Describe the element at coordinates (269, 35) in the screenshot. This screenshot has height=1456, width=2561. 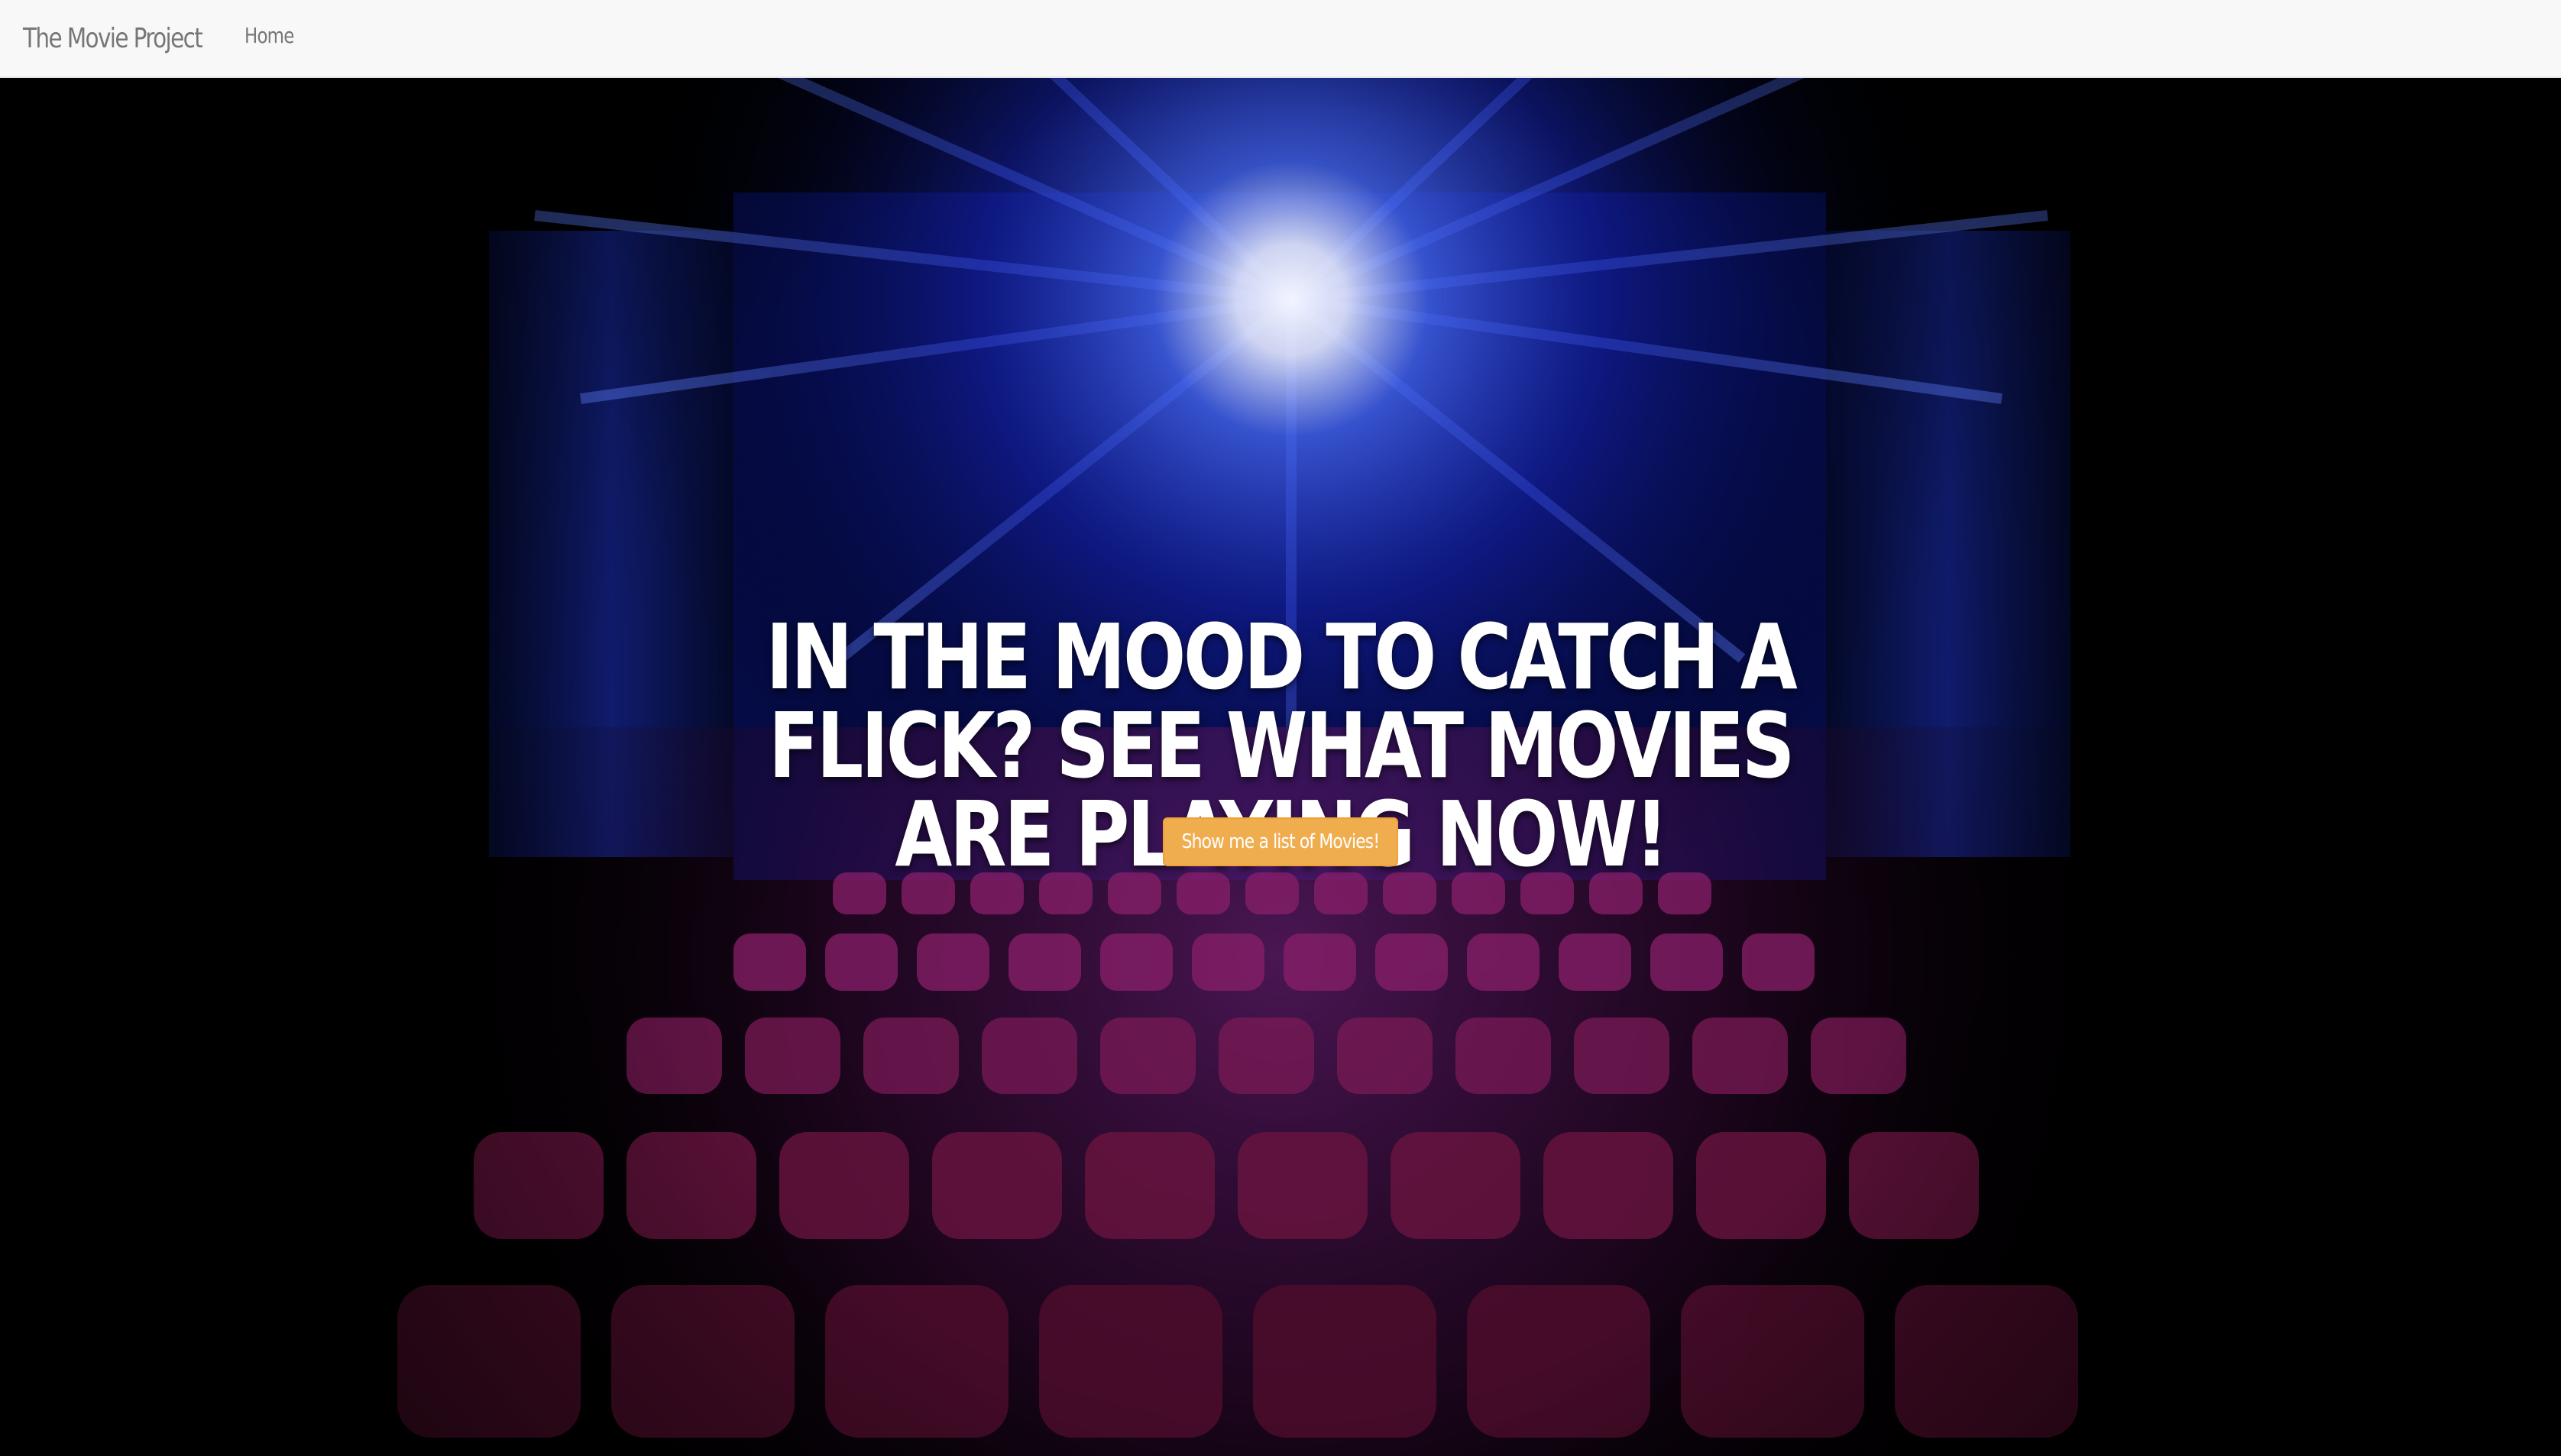
I see `nav-link-home: Home` at that location.